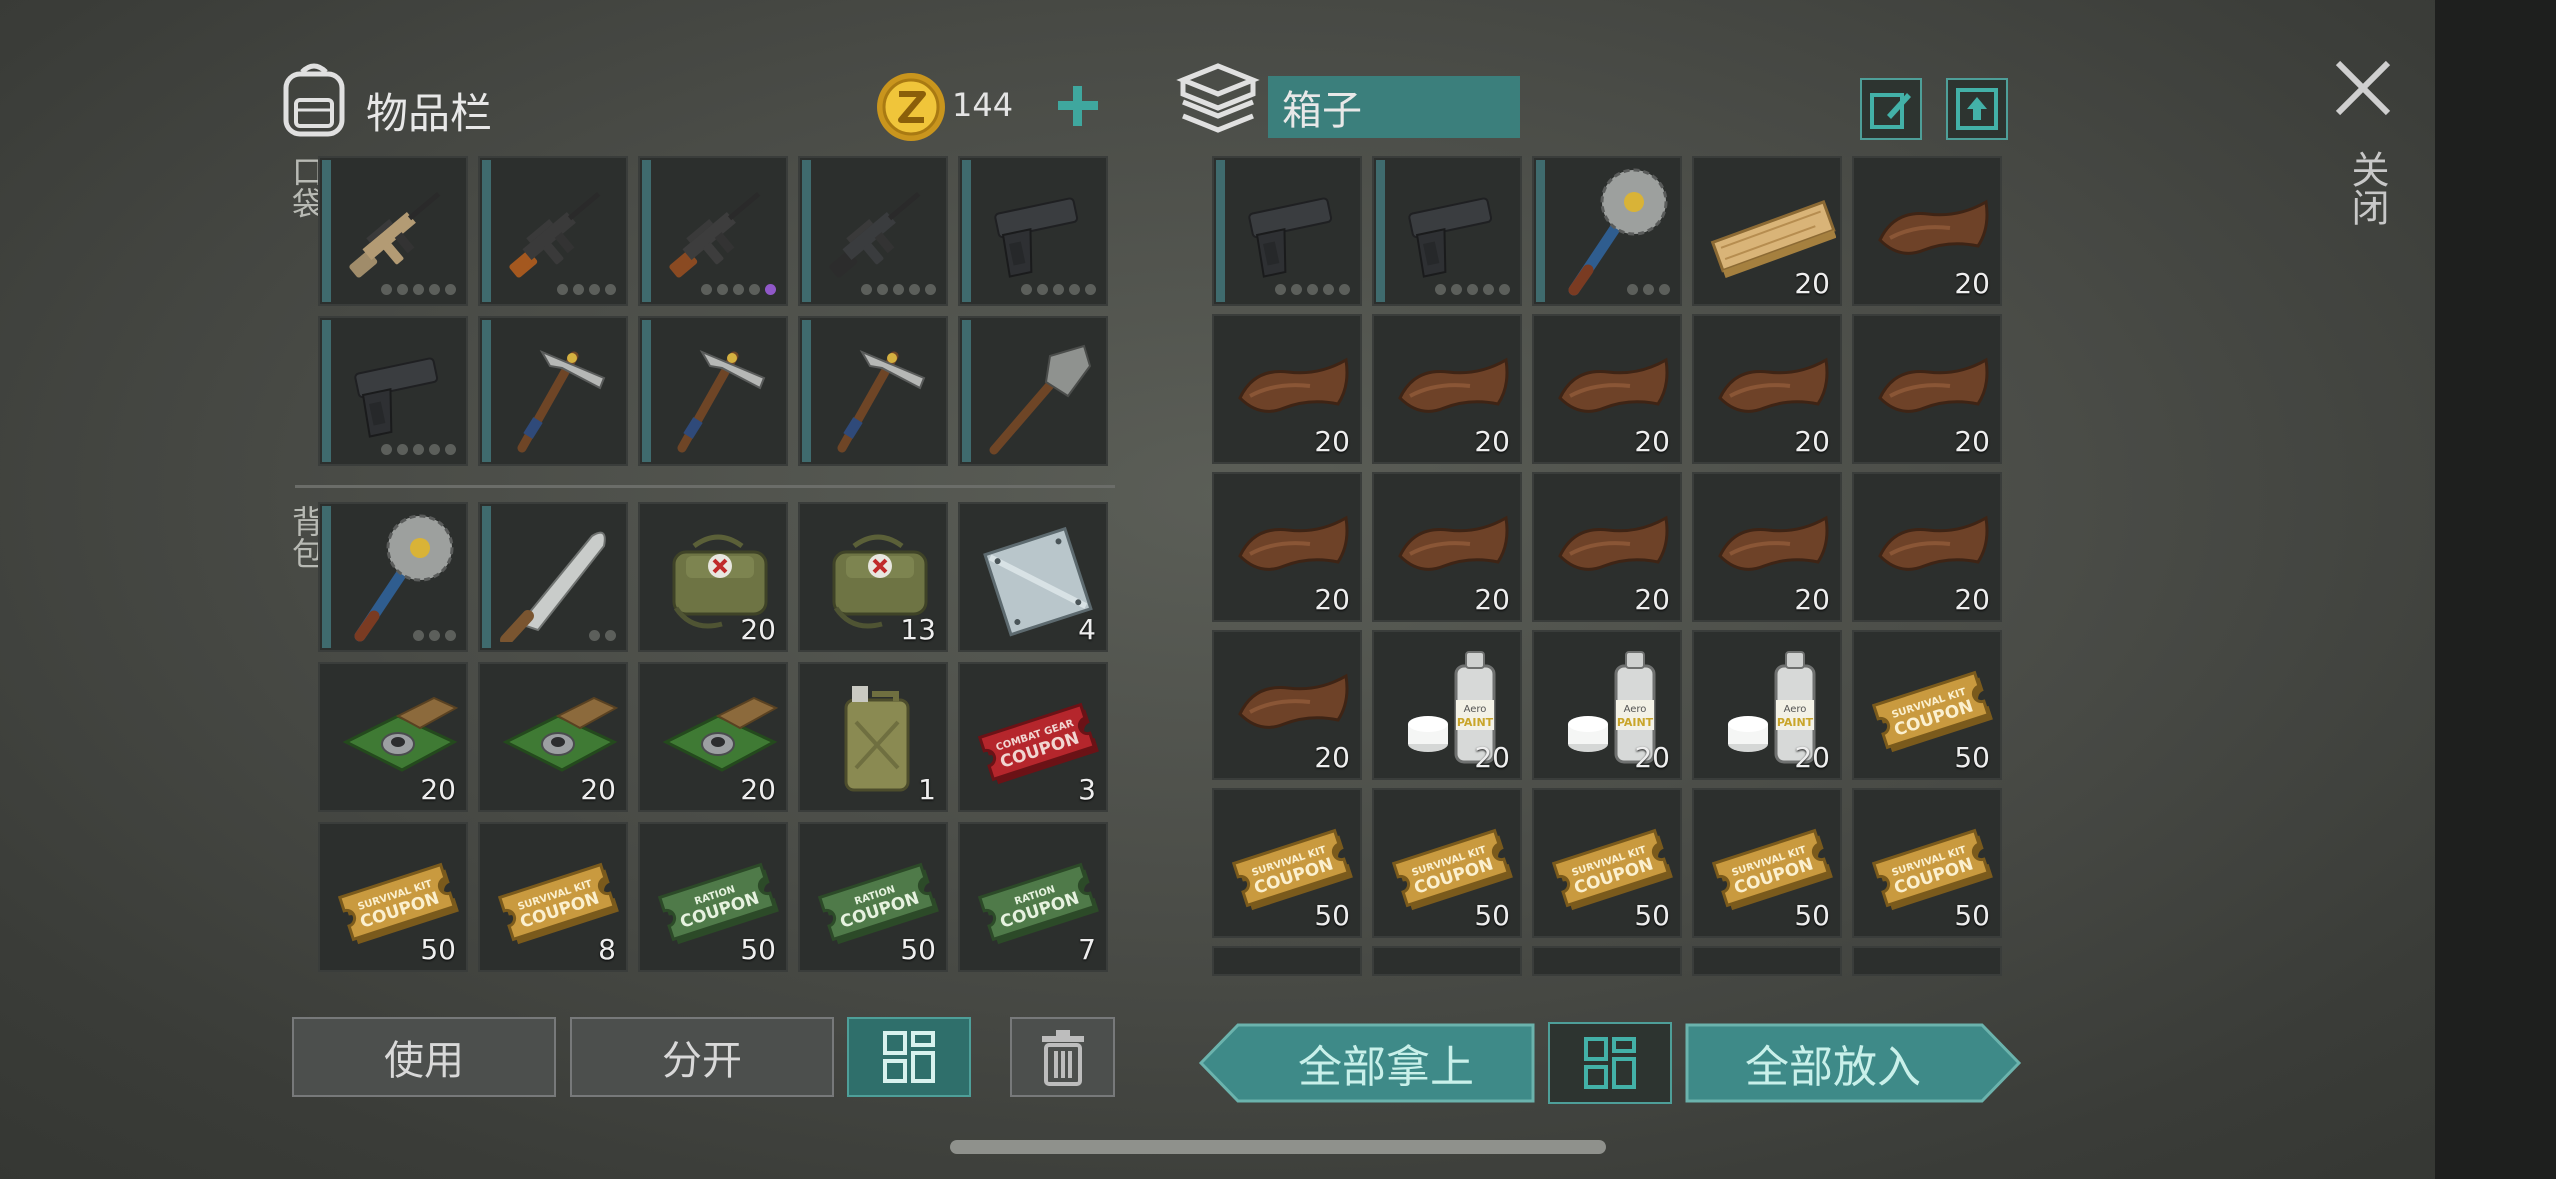 This screenshot has height=1179, width=2556. I want to click on currency-amount: 144, so click(983, 105).